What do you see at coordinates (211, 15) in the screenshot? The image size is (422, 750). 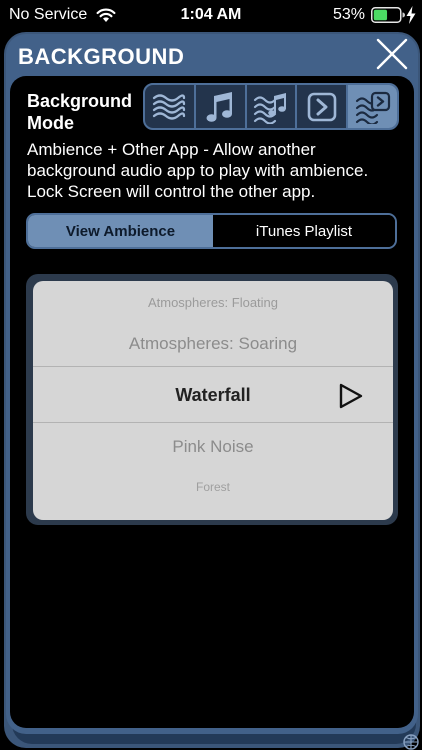 I see `status-bar: No Service 1:04 AM 53%` at bounding box center [211, 15].